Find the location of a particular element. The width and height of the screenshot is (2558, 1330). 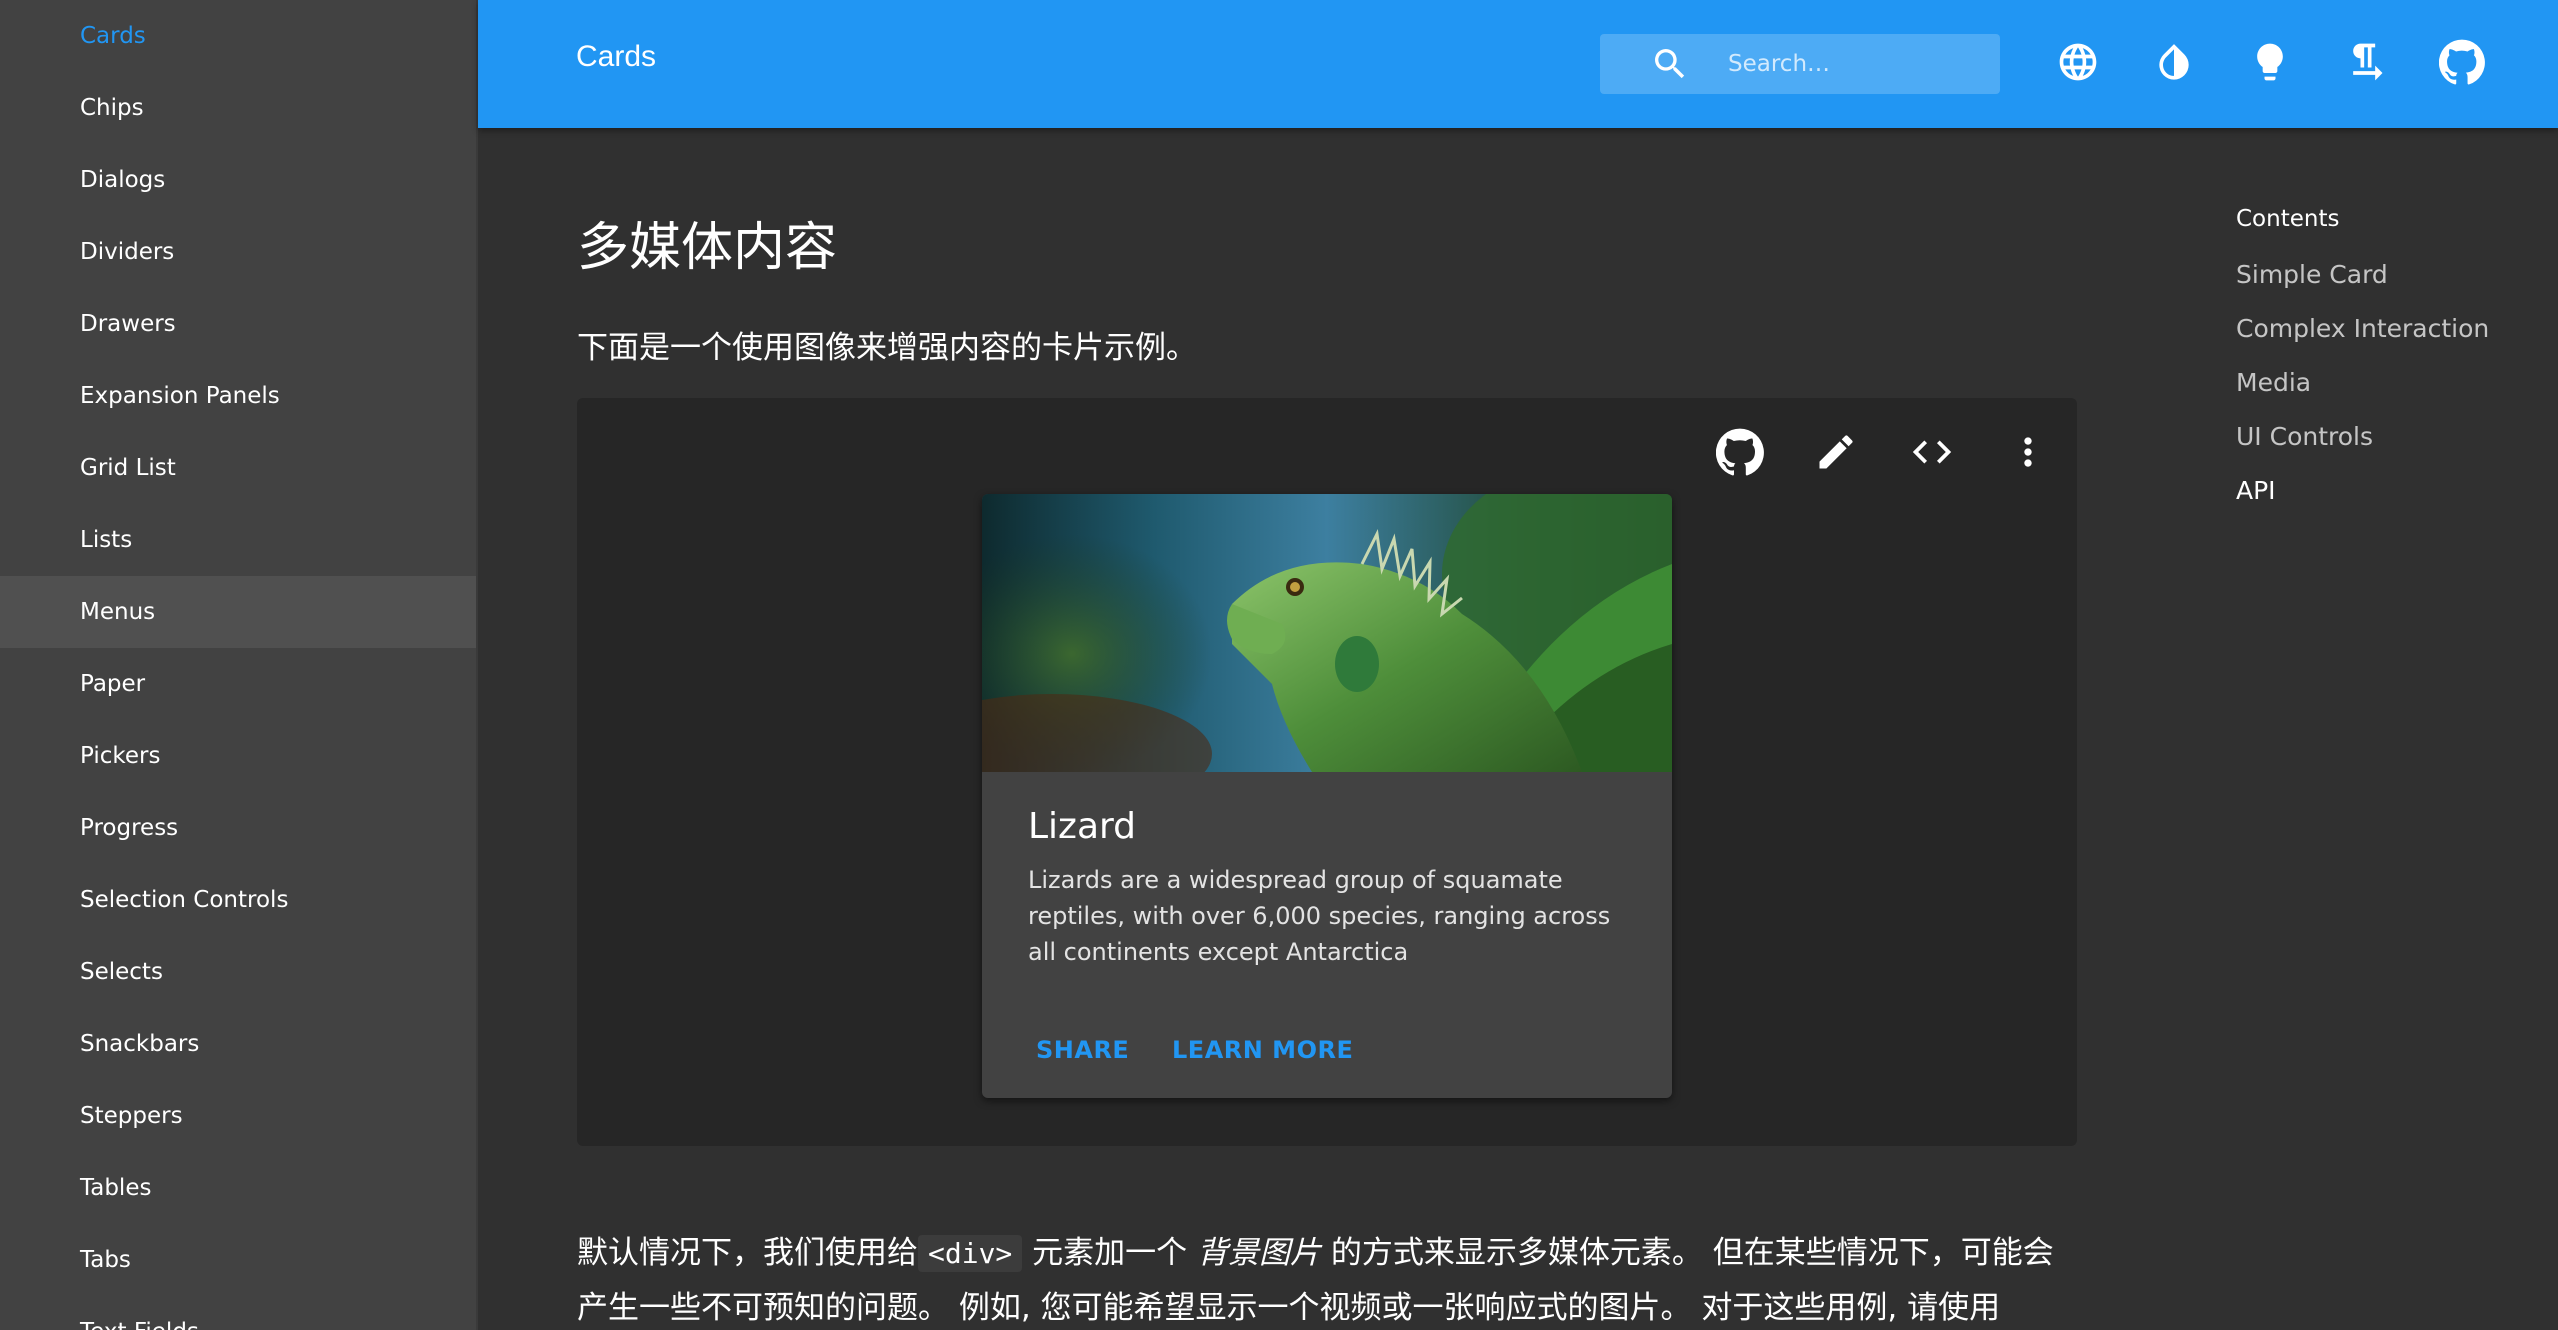

search-box is located at coordinates (1800, 64).